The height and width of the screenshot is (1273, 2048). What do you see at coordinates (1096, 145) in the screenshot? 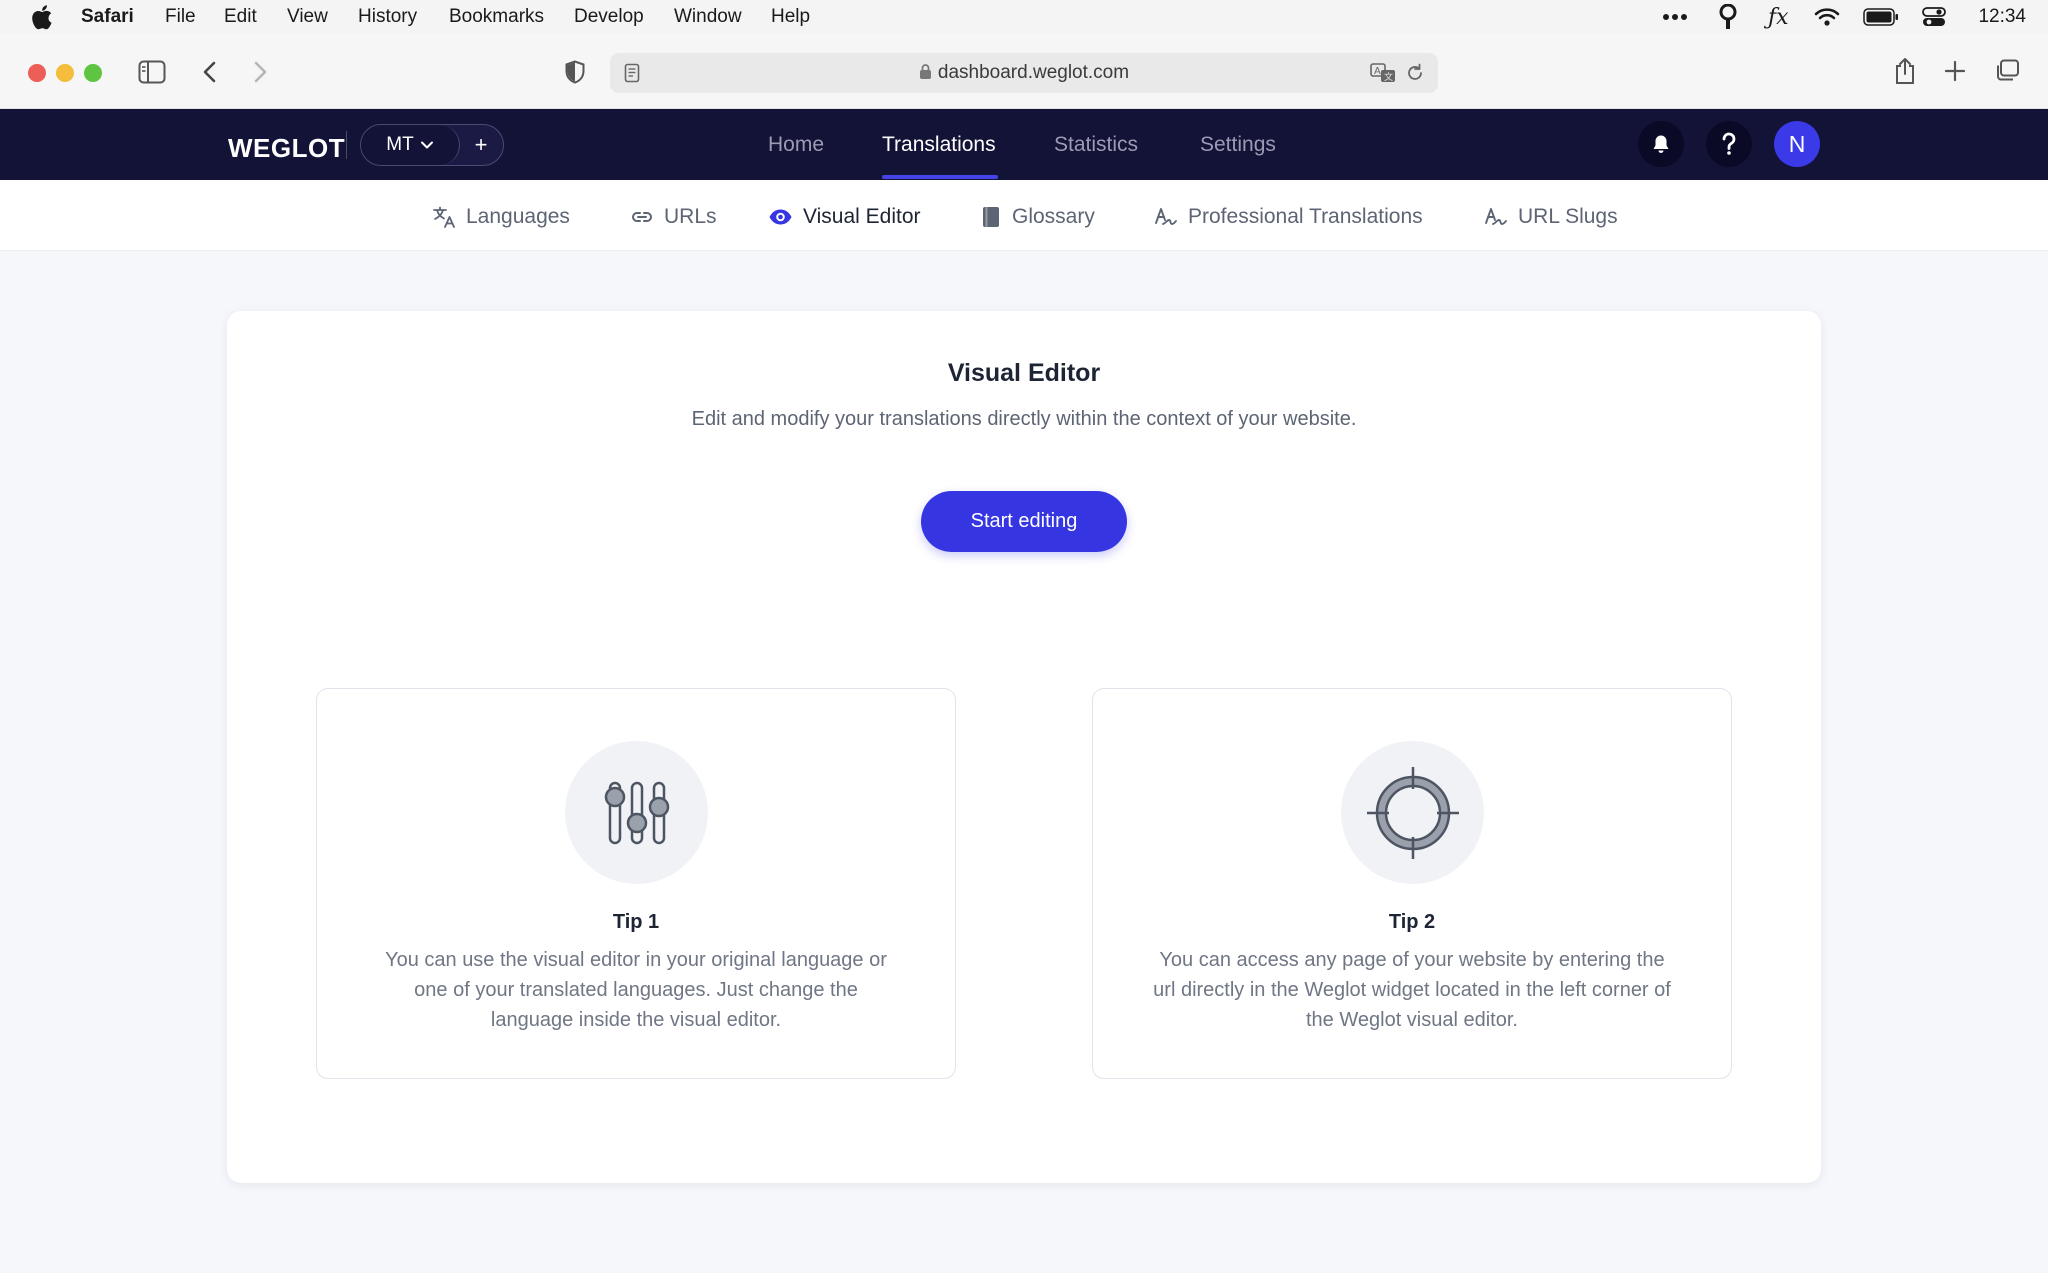
I see `nav-statistics: Statistics` at bounding box center [1096, 145].